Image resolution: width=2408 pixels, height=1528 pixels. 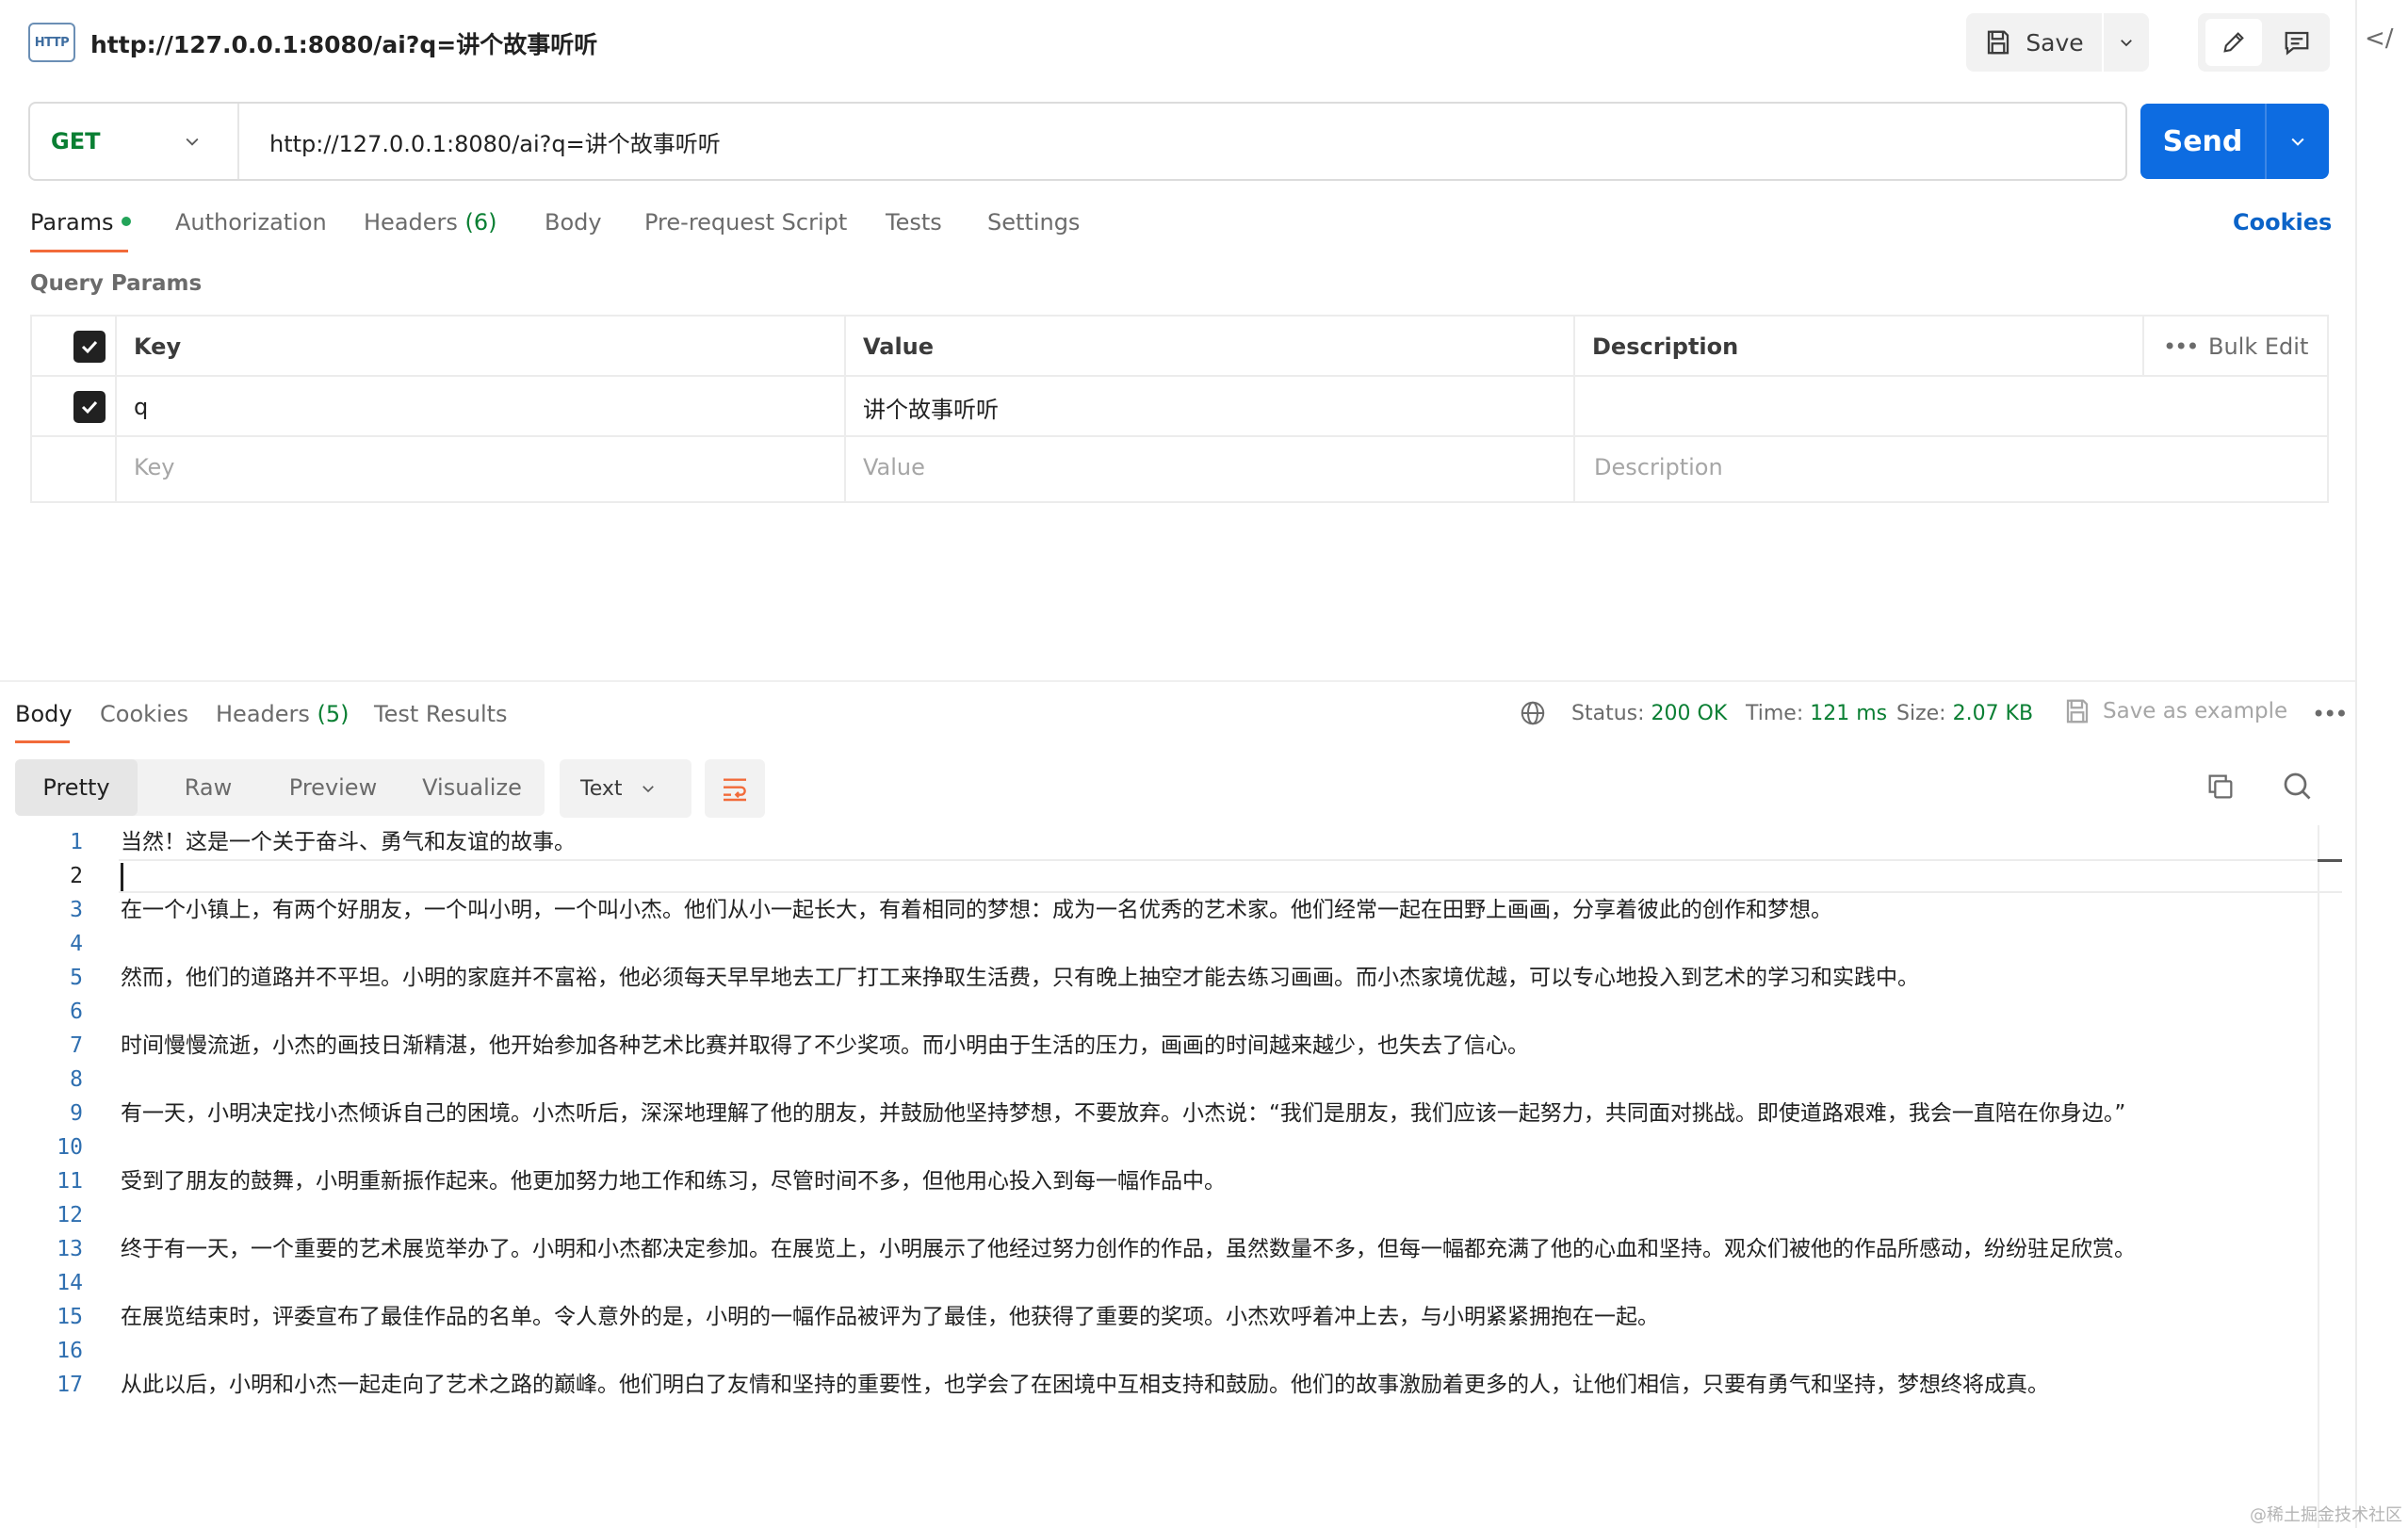 I want to click on format-toggle-group: Pretty Raw Preview Visualize, so click(x=280, y=787).